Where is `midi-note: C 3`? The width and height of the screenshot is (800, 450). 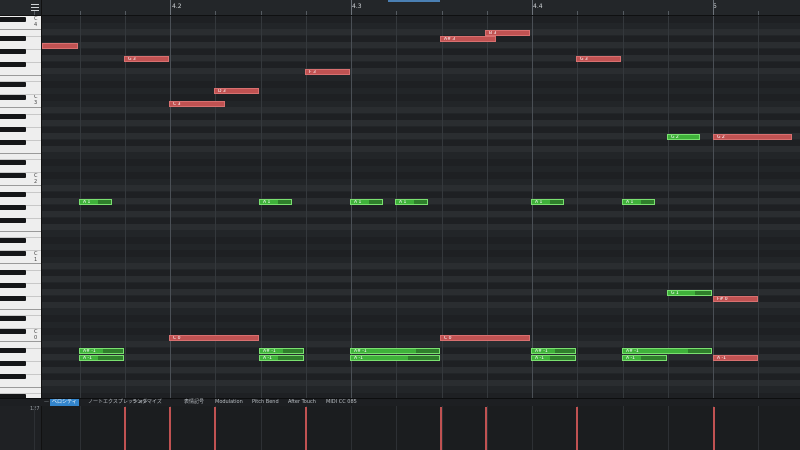 midi-note: C 3 is located at coordinates (197, 104).